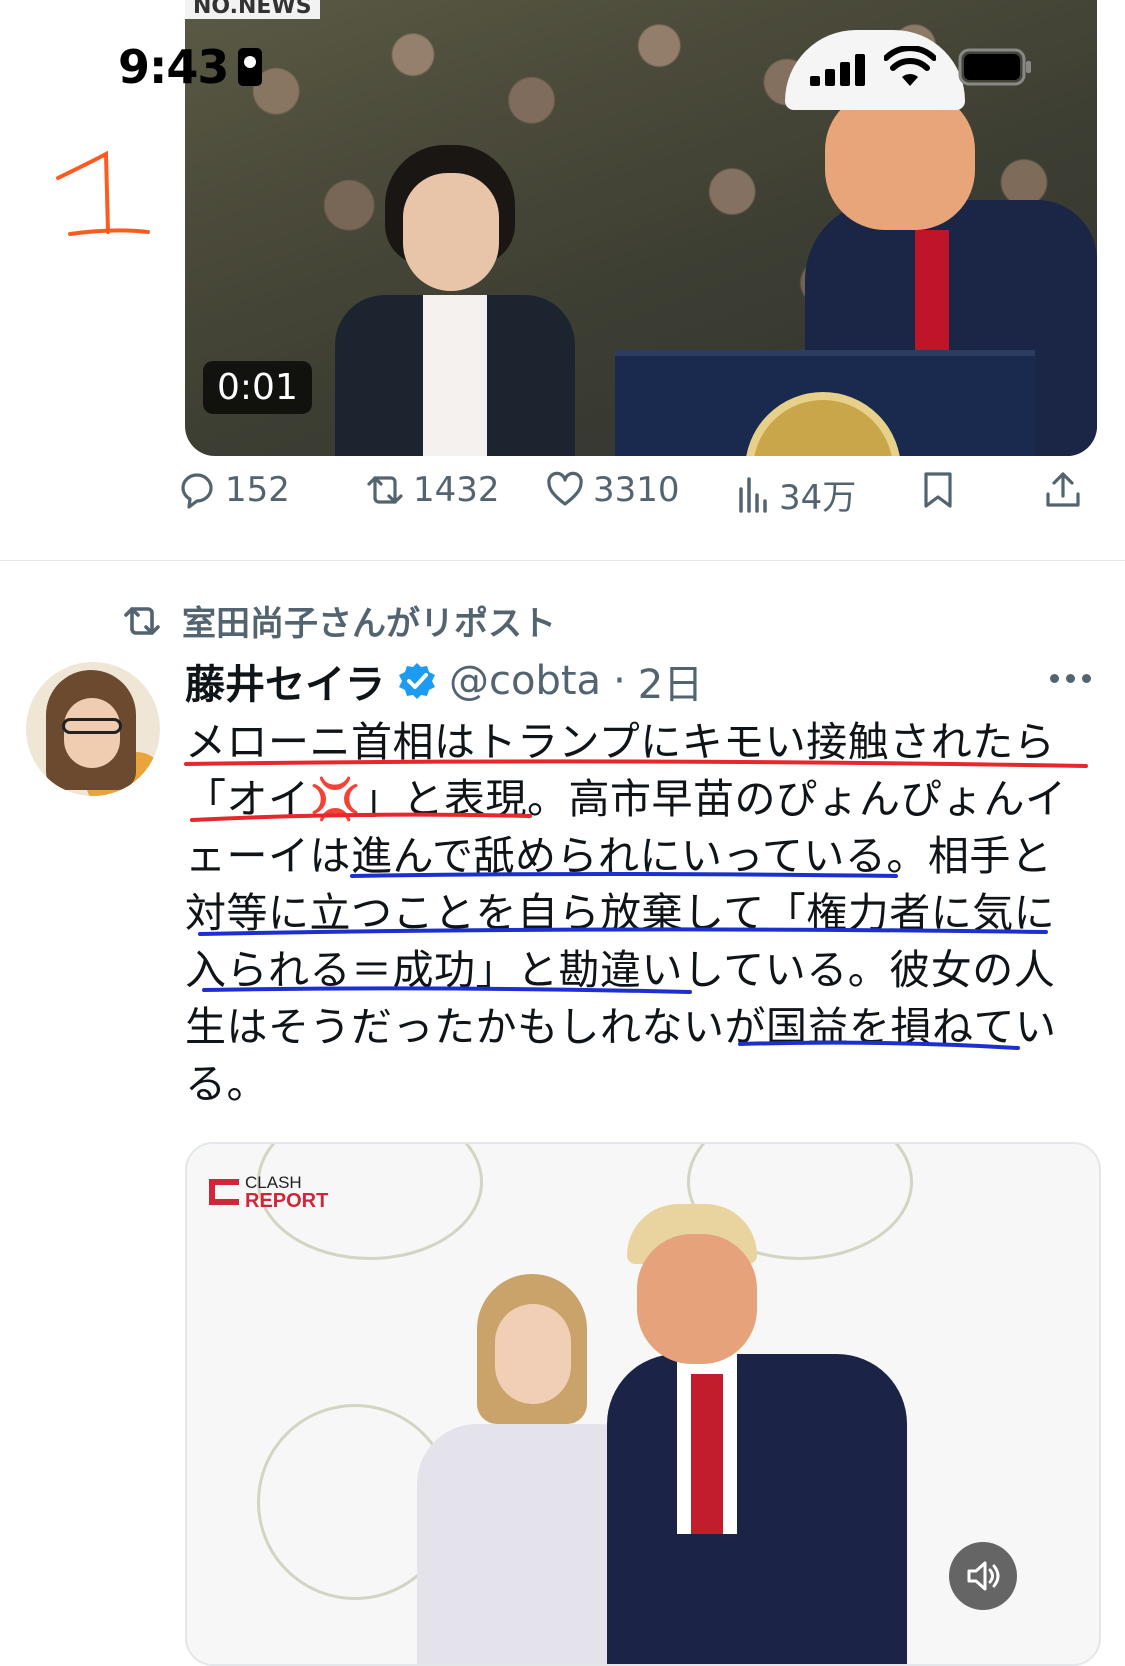 This screenshot has height=1666, width=1125. Describe the element at coordinates (456, 490) in the screenshot. I see `repost-count: 1432` at that location.